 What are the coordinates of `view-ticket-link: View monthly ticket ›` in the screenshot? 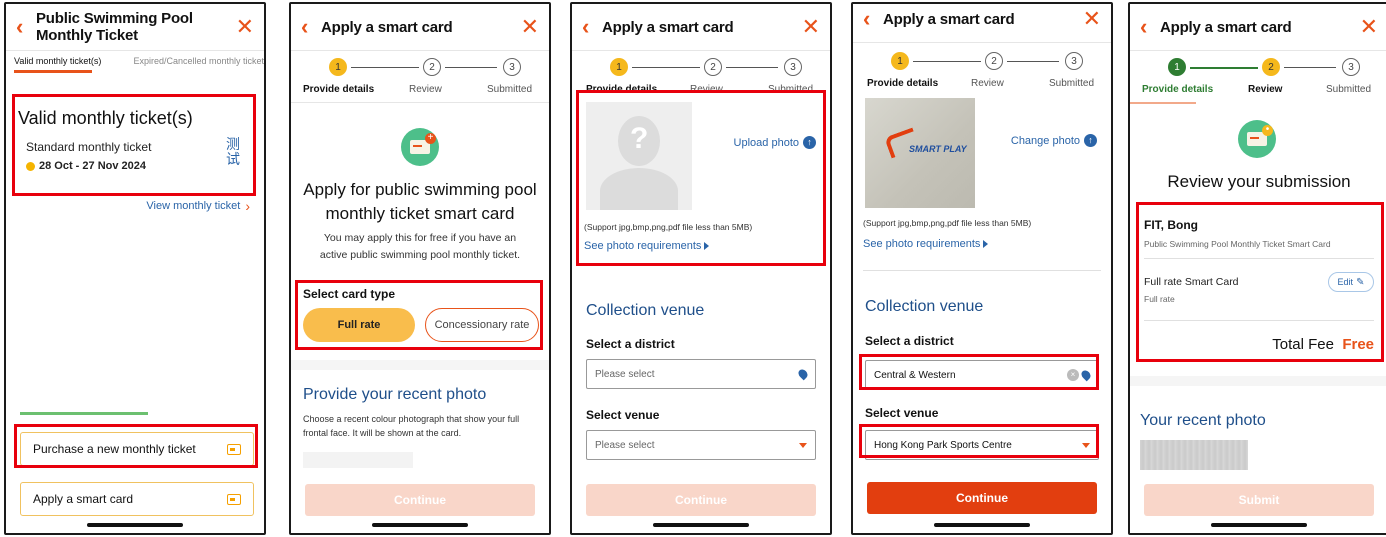 It's located at (198, 206).